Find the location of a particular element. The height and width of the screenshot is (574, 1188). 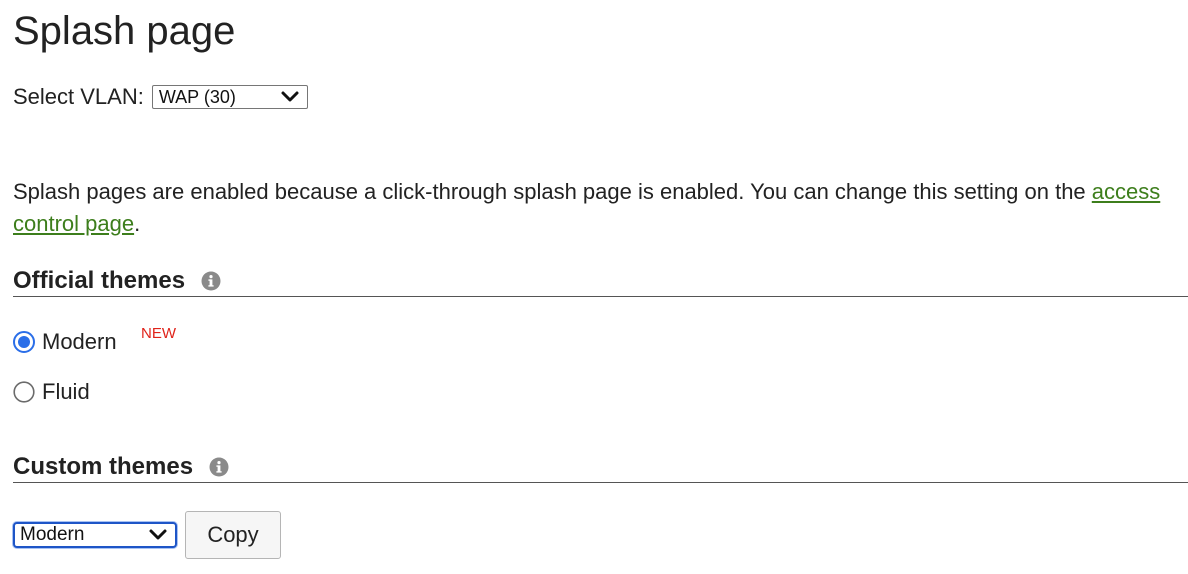

custom-themes-row: Modern Copy is located at coordinates (147, 535).